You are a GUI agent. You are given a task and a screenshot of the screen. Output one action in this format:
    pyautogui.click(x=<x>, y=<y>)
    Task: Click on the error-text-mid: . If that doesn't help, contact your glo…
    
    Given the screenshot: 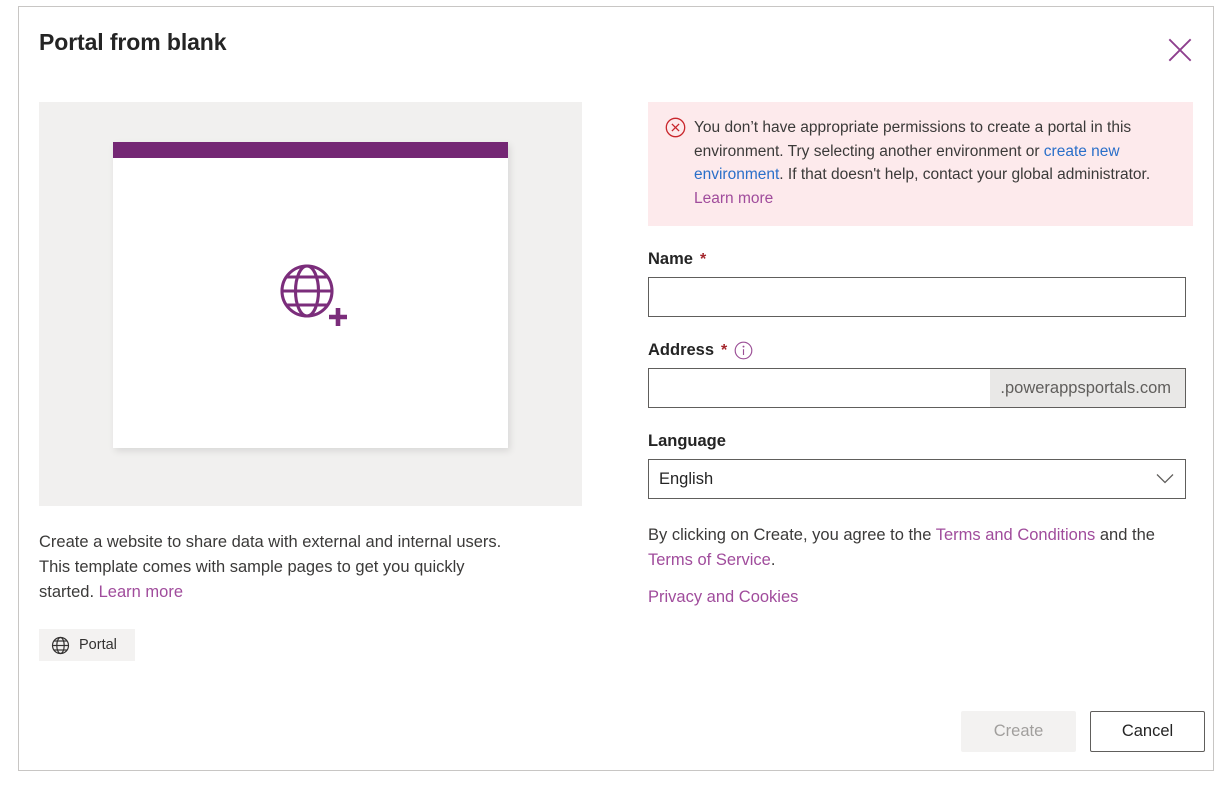 What is the action you would take?
    pyautogui.click(x=965, y=174)
    